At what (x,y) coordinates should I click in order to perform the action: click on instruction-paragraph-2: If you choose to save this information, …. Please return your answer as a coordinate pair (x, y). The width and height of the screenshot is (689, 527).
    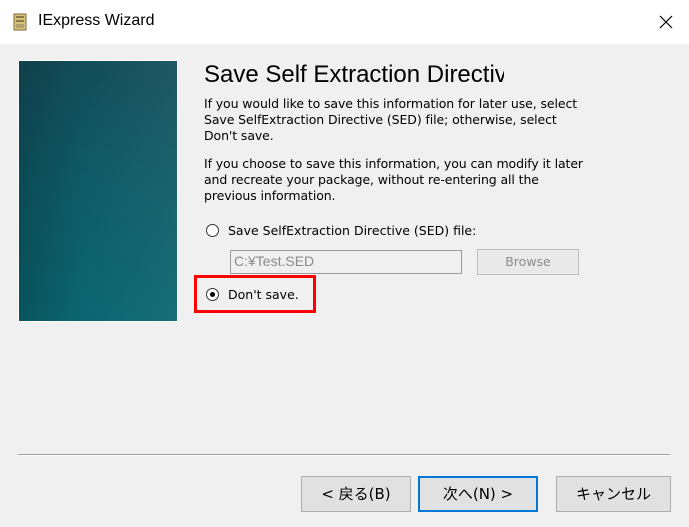
    Looking at the image, I should click on (393, 179).